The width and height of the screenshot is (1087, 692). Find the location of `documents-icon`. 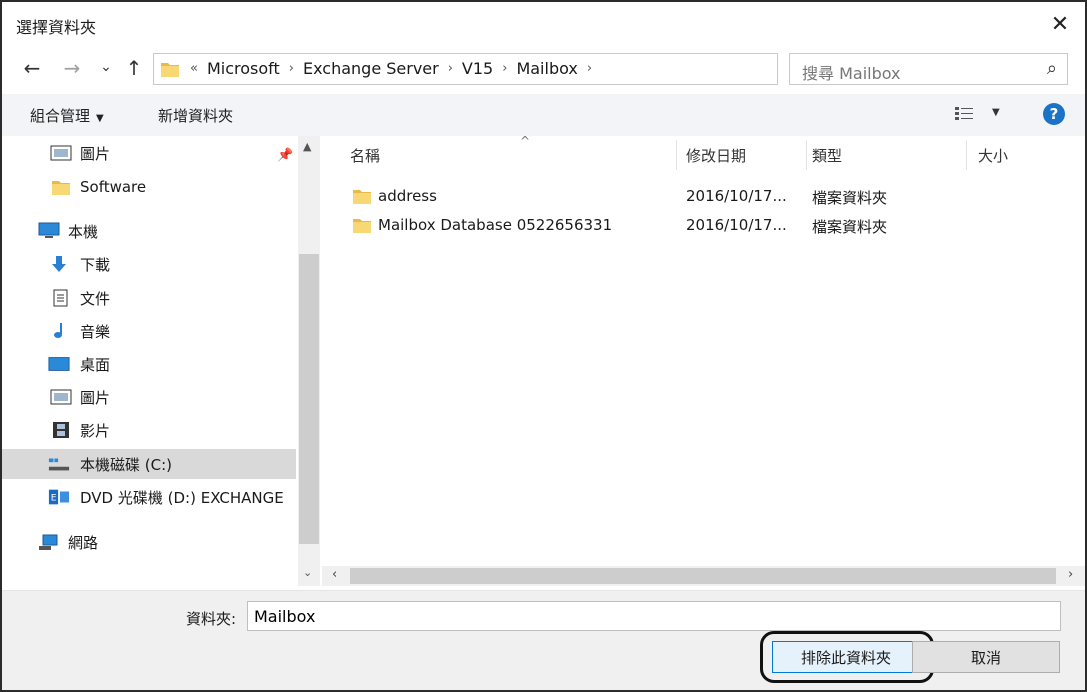

documents-icon is located at coordinates (60, 298).